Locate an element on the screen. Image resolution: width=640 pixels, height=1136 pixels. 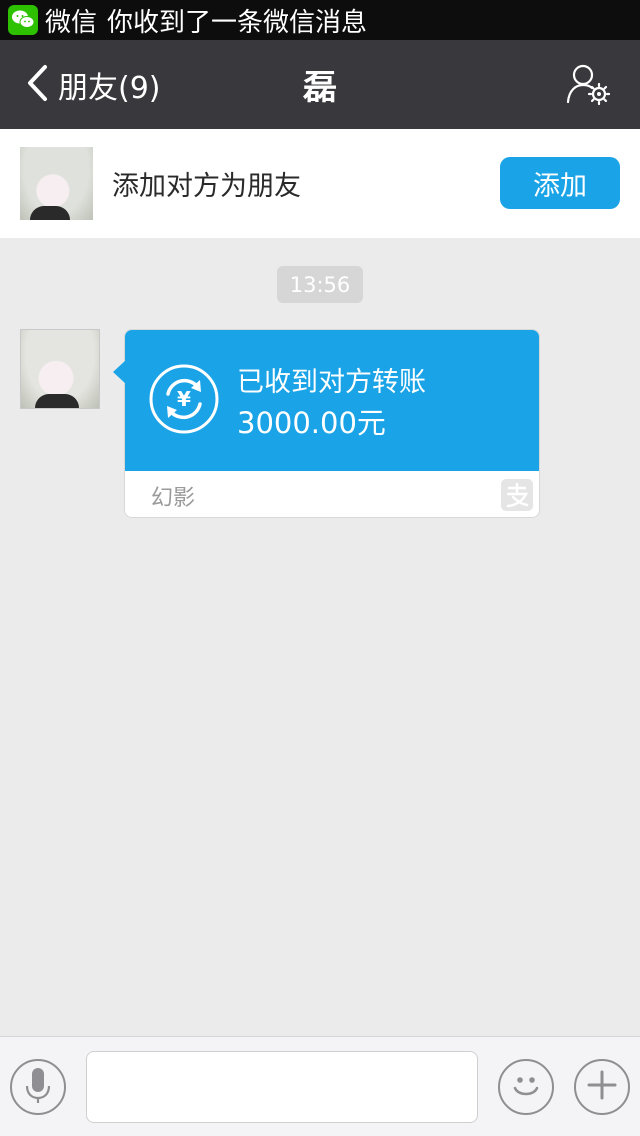
notification-message: 你收到了一条微信消息 is located at coordinates (237, 22).